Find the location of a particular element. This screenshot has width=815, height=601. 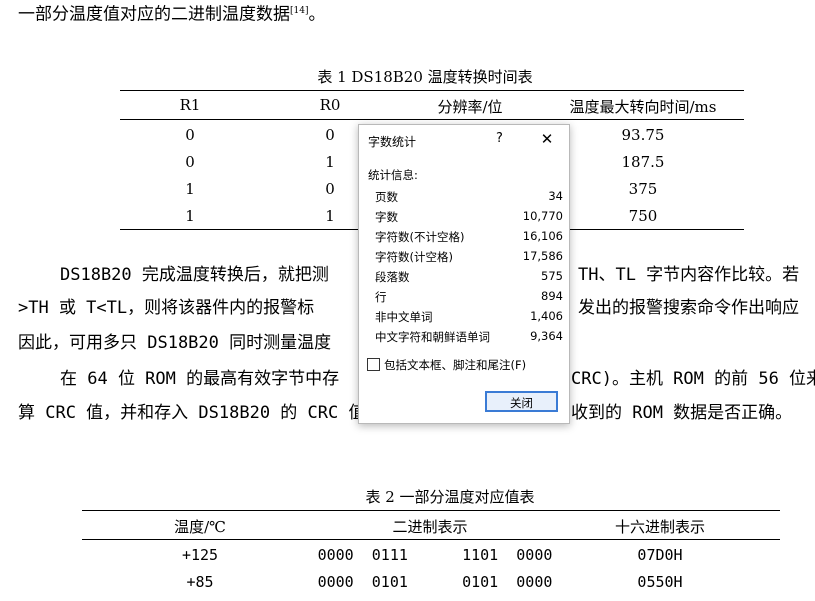

stat-label: 中文字符和朝鲜语单词 is located at coordinates (432, 337).